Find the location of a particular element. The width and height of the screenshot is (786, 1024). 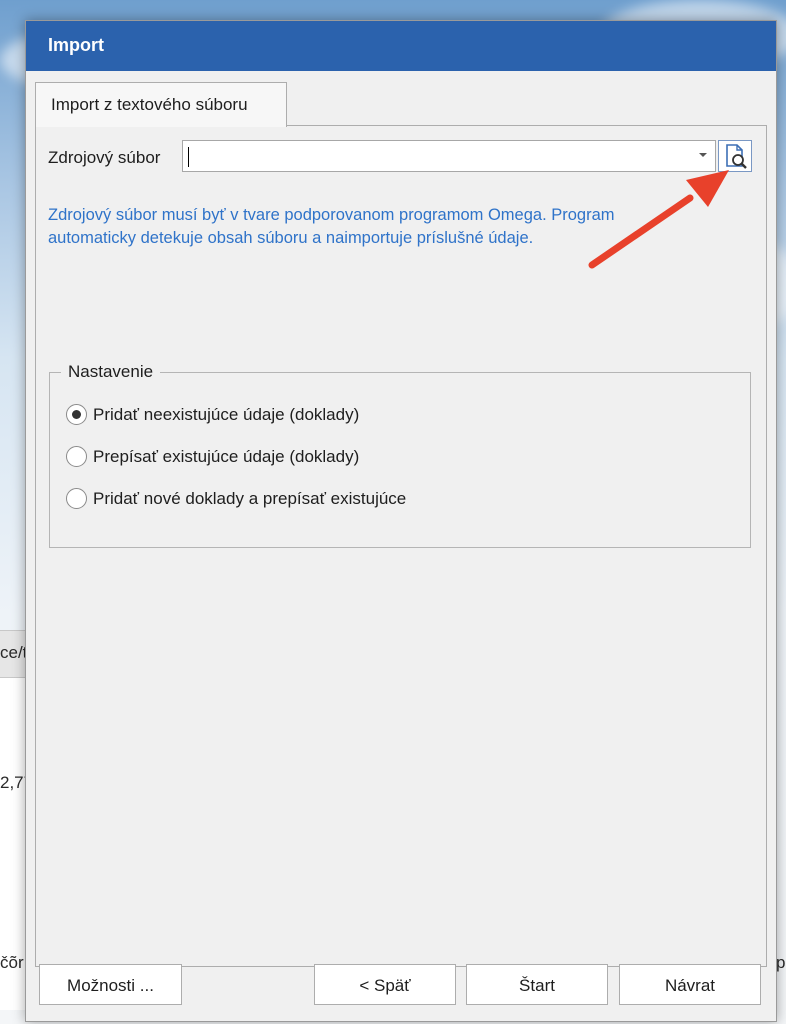

tab-label: Import z textového súboru is located at coordinates (149, 104).